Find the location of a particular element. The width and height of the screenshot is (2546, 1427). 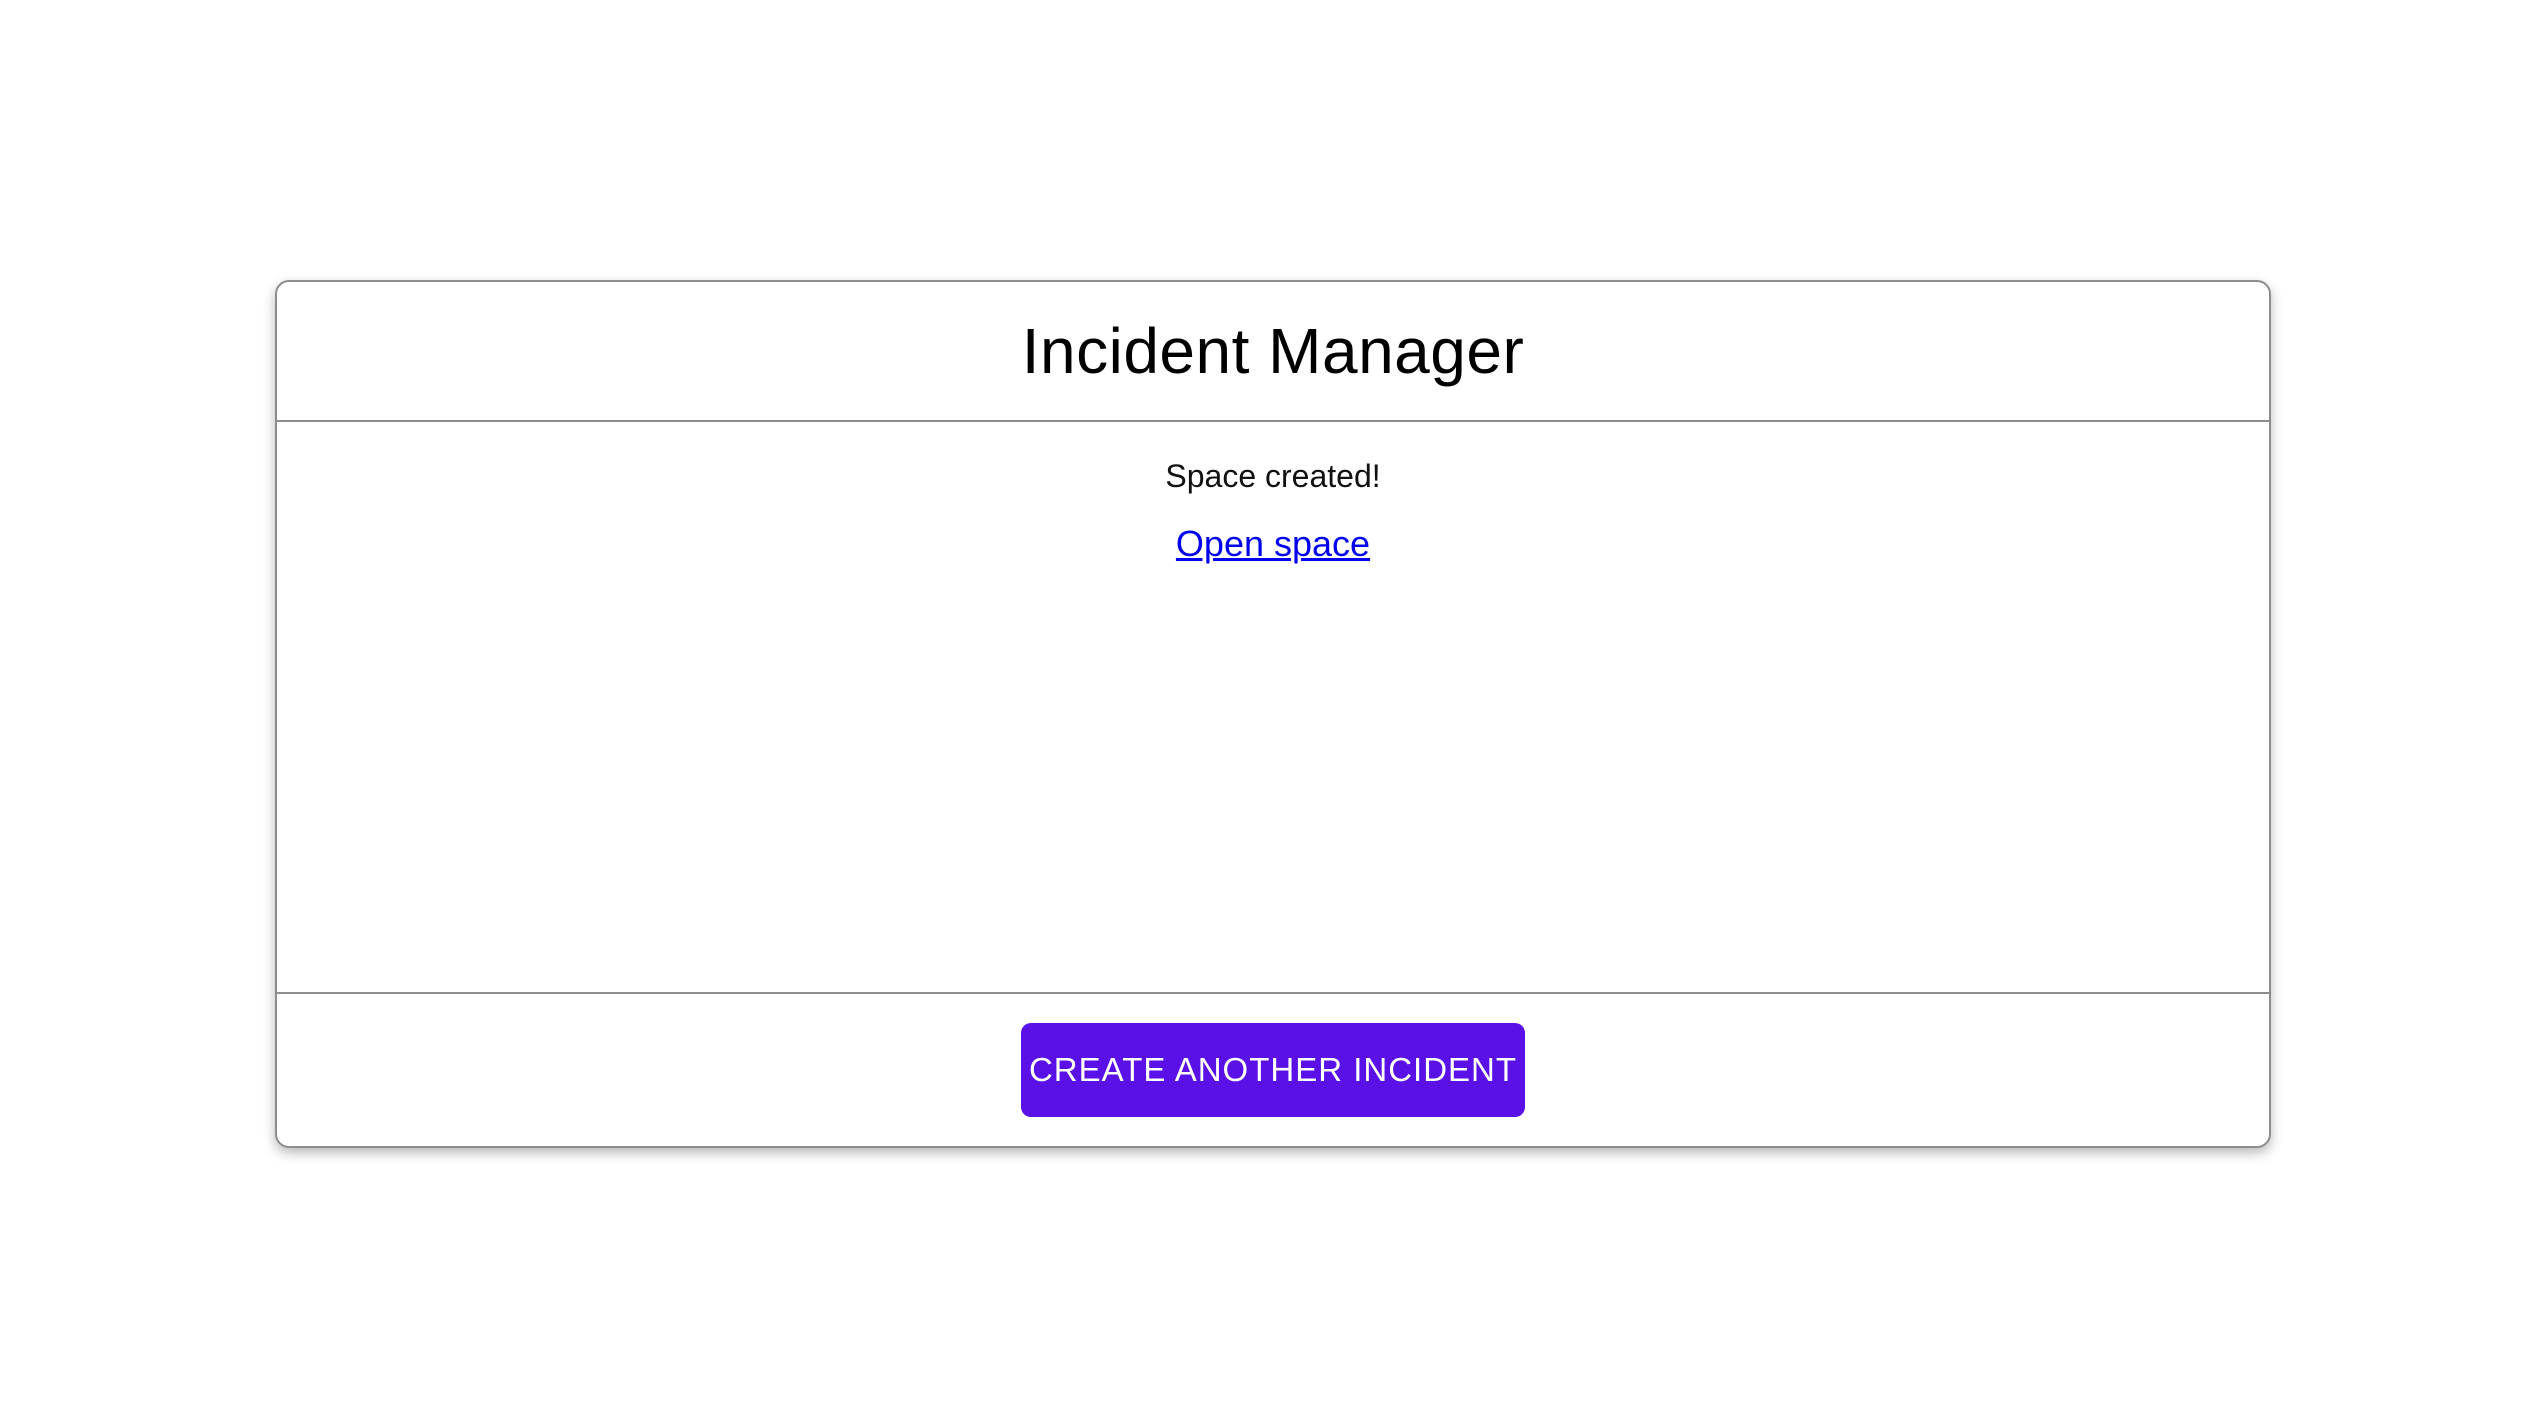

create-another-incident-button: CREATE ANOTHER INCIDENT is located at coordinates (1273, 1070).